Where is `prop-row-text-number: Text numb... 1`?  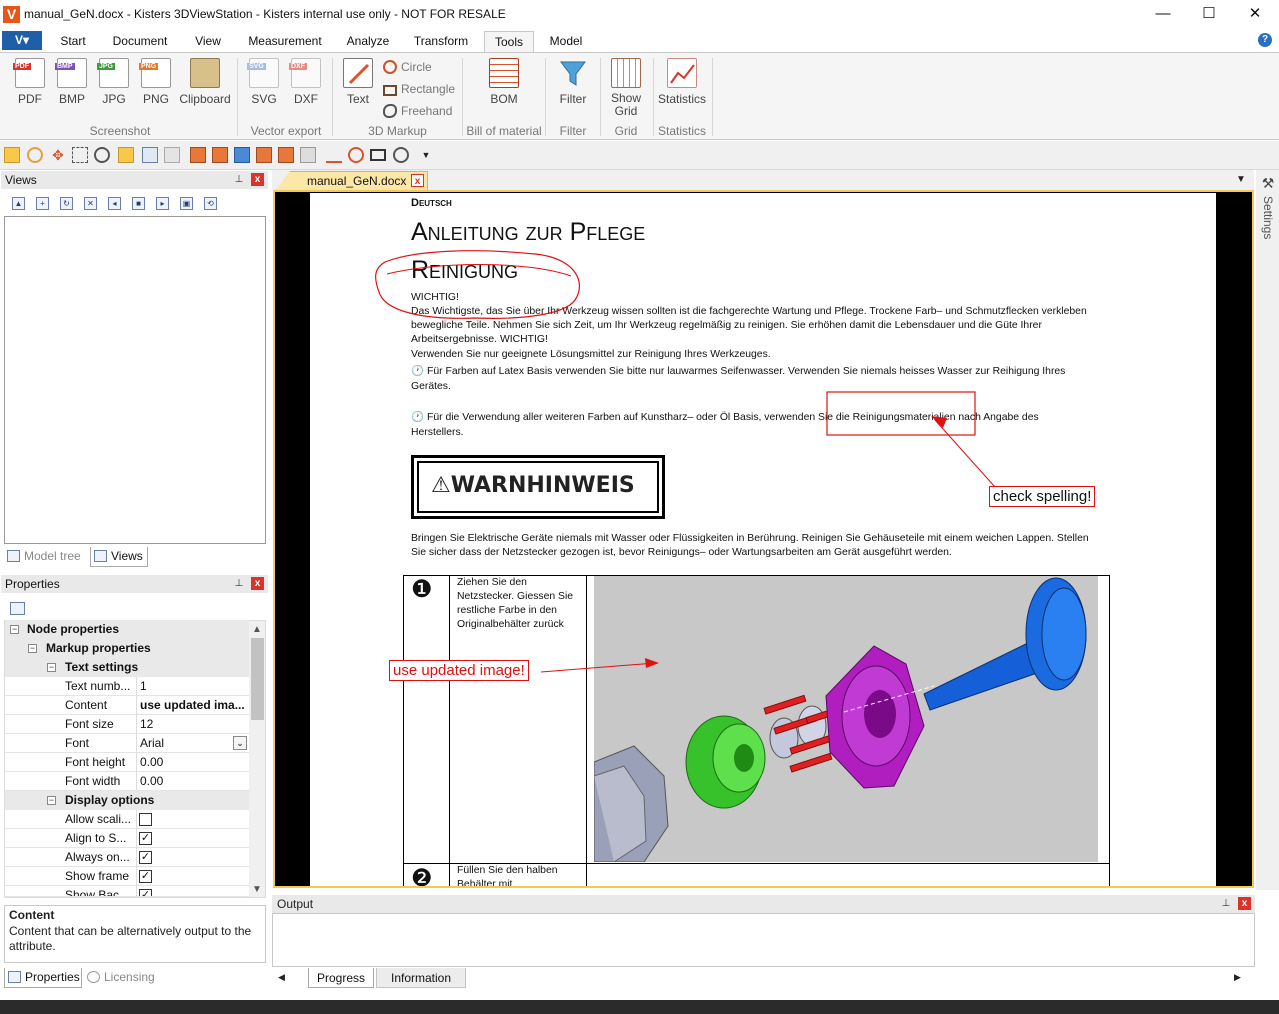
prop-row-text-number: Text numb... 1 is located at coordinates (127, 686).